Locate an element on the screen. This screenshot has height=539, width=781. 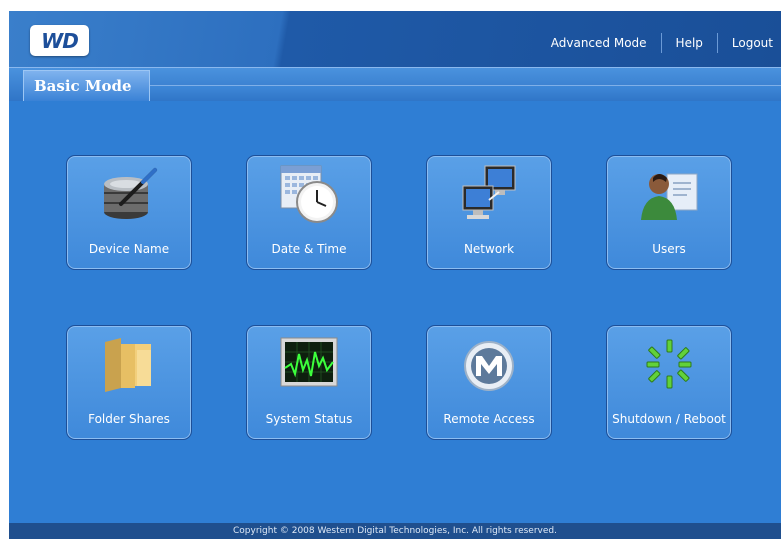
tile-label: Folder Shares is located at coordinates (129, 419).